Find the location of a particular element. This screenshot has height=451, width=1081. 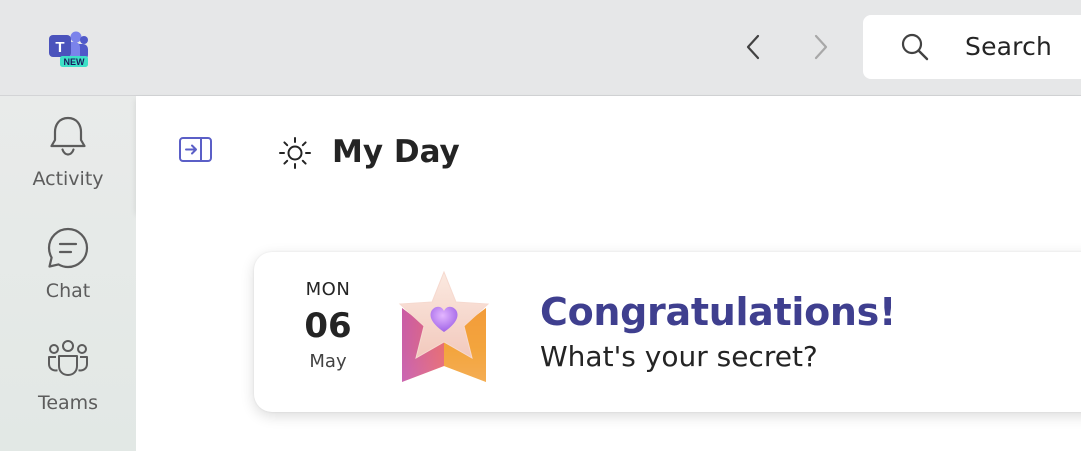

app-rail: Activity Chat Teams is located at coordinates (68, 273).